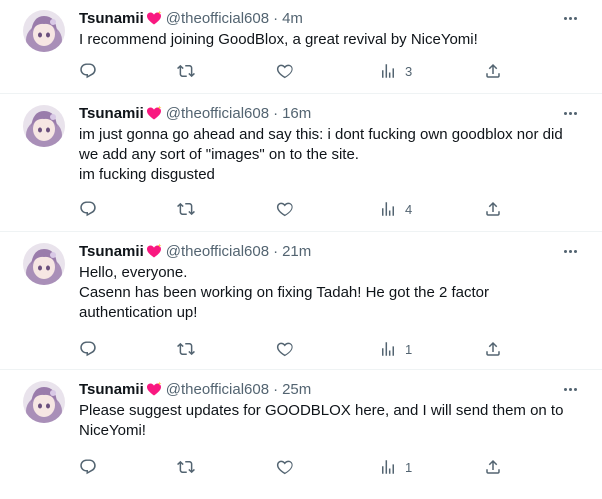 This screenshot has height=499, width=602. I want to click on tweet-header: Tsunamii @theofficial608 · 4m, so click(191, 18).